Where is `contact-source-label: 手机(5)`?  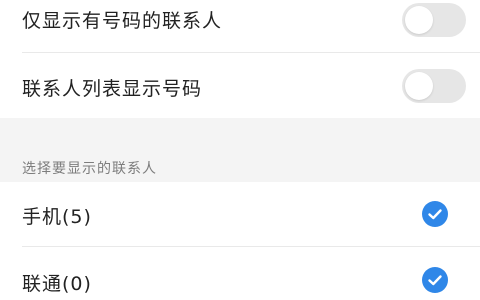 contact-source-label: 手机(5) is located at coordinates (57, 217).